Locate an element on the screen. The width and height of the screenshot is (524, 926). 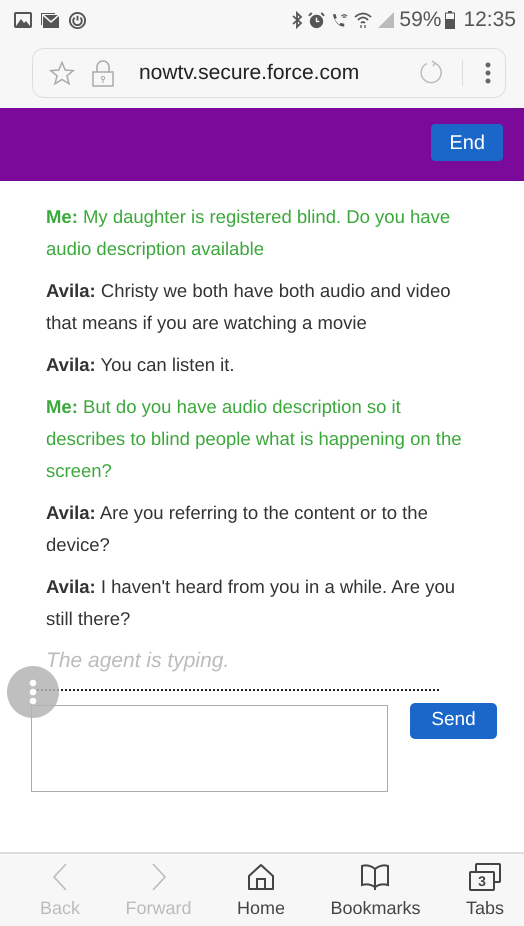
chat-message: Avila: Are you referring to the content or to the device? is located at coordinates (237, 529).